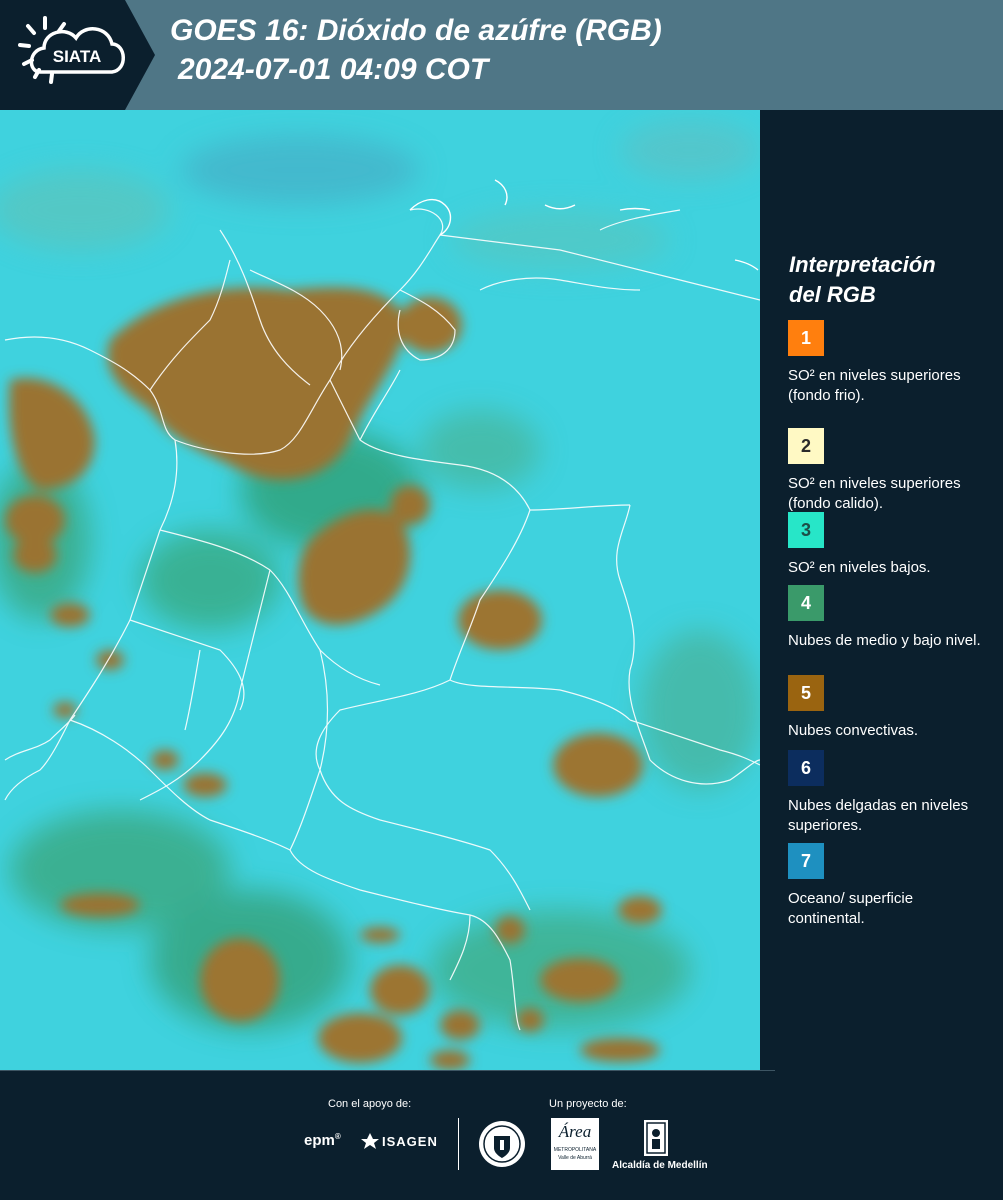 This screenshot has width=1003, height=1200. What do you see at coordinates (890, 618) in the screenshot?
I see `legend-item-4: 4 Nubes de medio y bajo nivel.` at bounding box center [890, 618].